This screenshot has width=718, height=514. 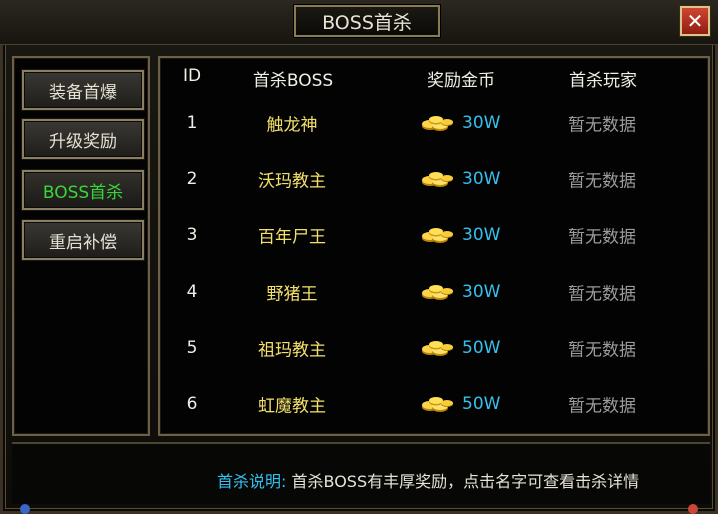 What do you see at coordinates (695, 21) in the screenshot?
I see `close-button: ✕` at bounding box center [695, 21].